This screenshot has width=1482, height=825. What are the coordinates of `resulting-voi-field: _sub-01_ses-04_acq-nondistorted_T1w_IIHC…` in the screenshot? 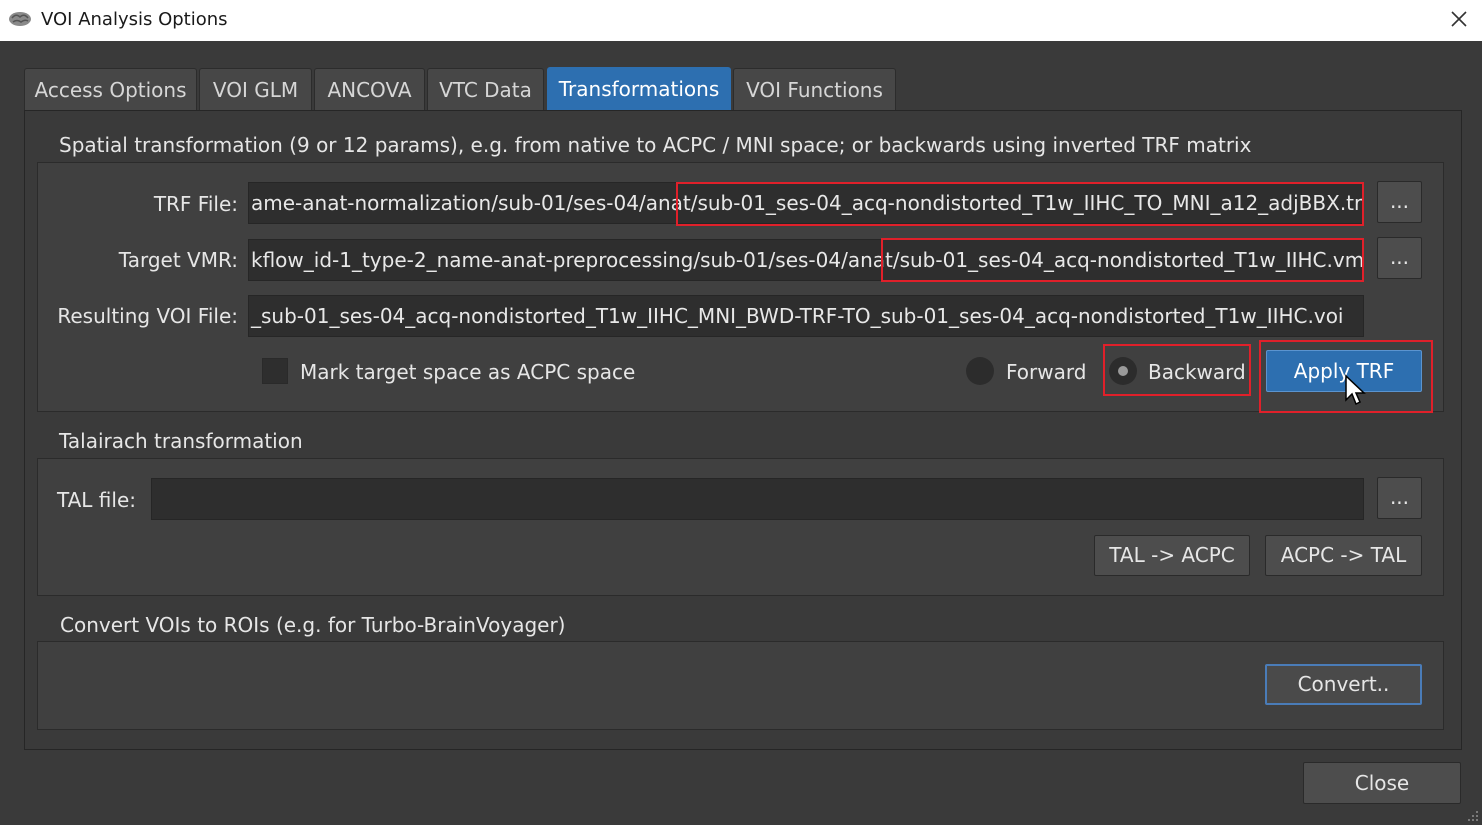 It's located at (806, 316).